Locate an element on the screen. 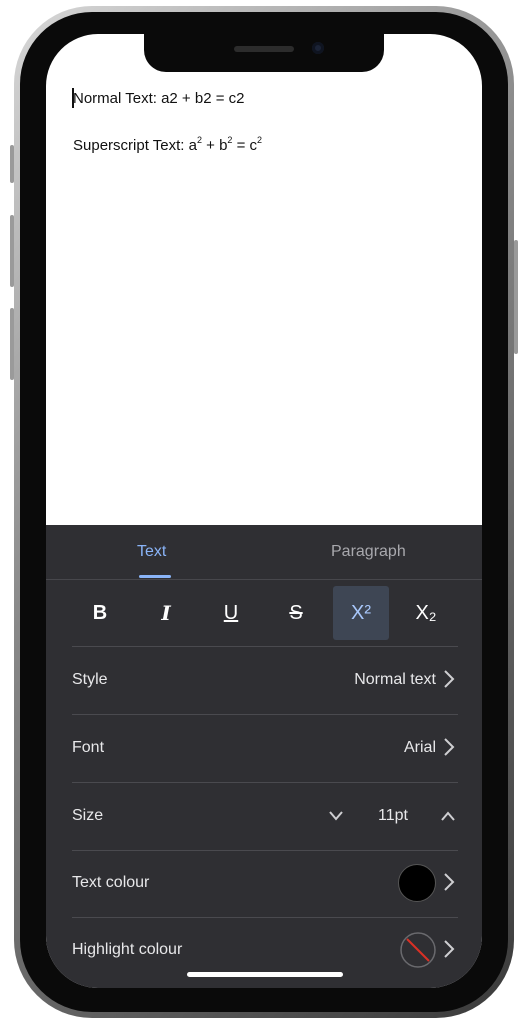  format-tabs: Text Paragraph is located at coordinates (264, 552).